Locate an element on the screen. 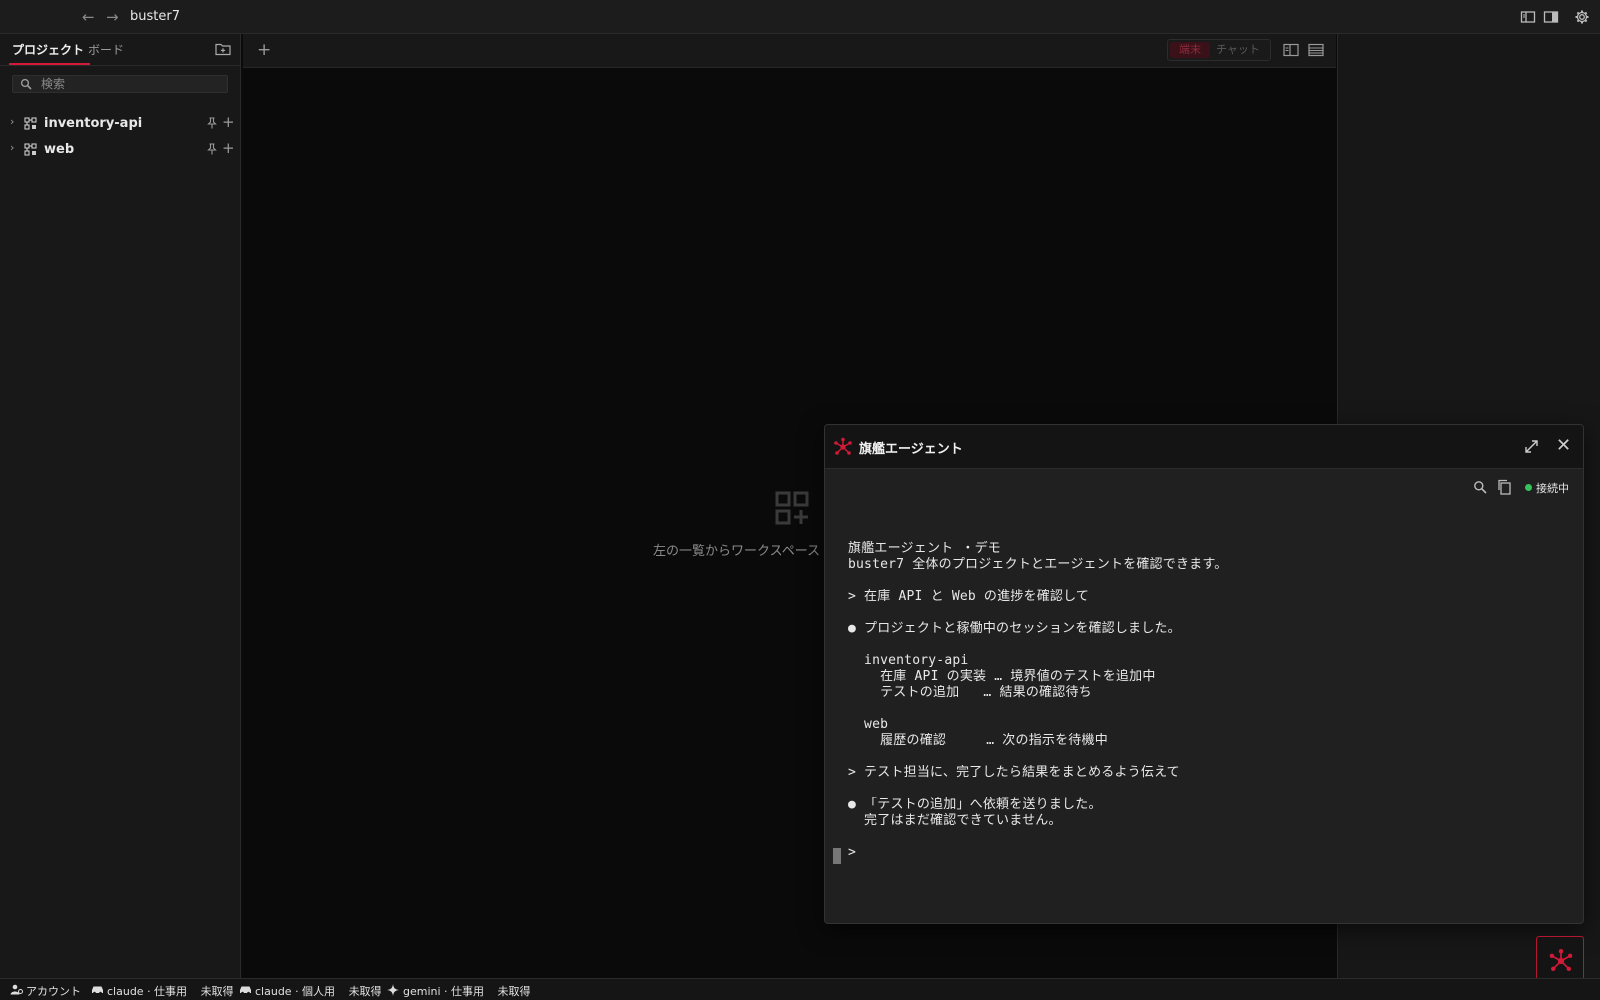 The height and width of the screenshot is (1000, 1600). status-account: アカウント is located at coordinates (45, 991).